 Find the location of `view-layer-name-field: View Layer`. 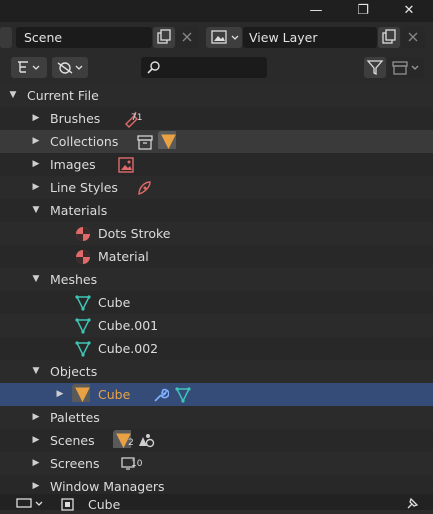

view-layer-name-field: View Layer is located at coordinates (310, 37).